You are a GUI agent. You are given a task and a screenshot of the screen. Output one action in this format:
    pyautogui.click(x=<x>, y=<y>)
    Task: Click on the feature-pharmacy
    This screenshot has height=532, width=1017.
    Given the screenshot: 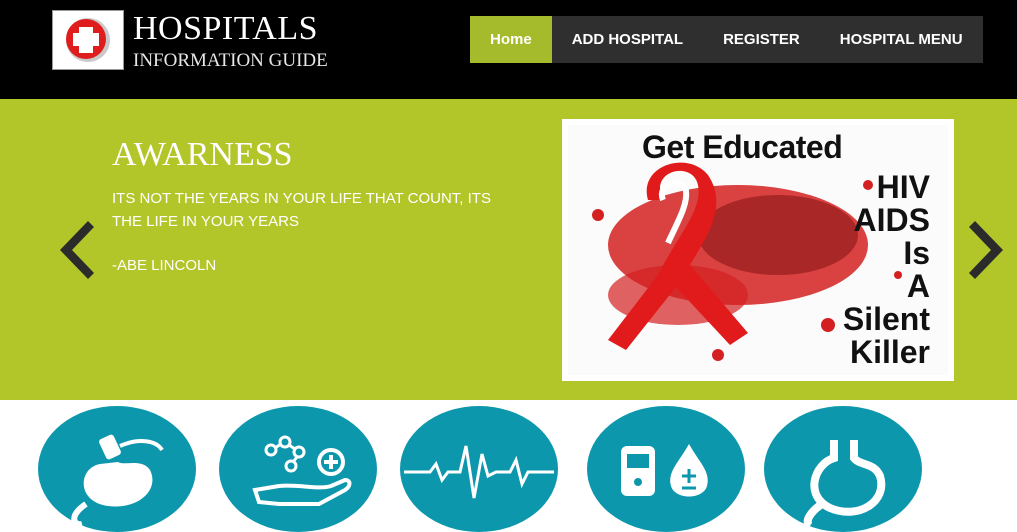 What is the action you would take?
    pyautogui.click(x=298, y=469)
    